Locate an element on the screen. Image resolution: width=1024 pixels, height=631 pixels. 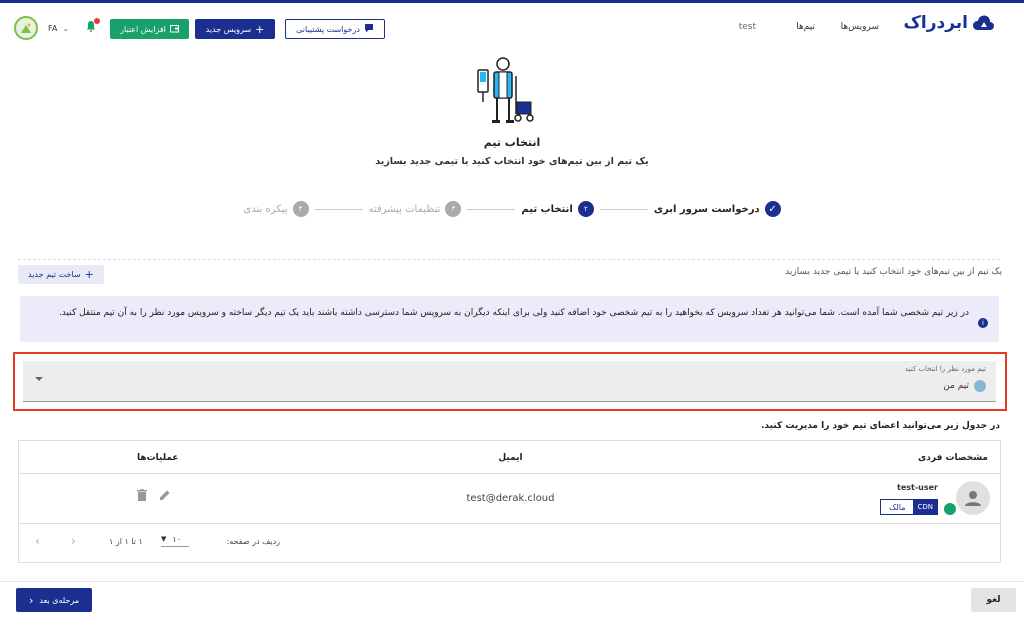
logo-text: ابردراک is located at coordinates (935, 23).